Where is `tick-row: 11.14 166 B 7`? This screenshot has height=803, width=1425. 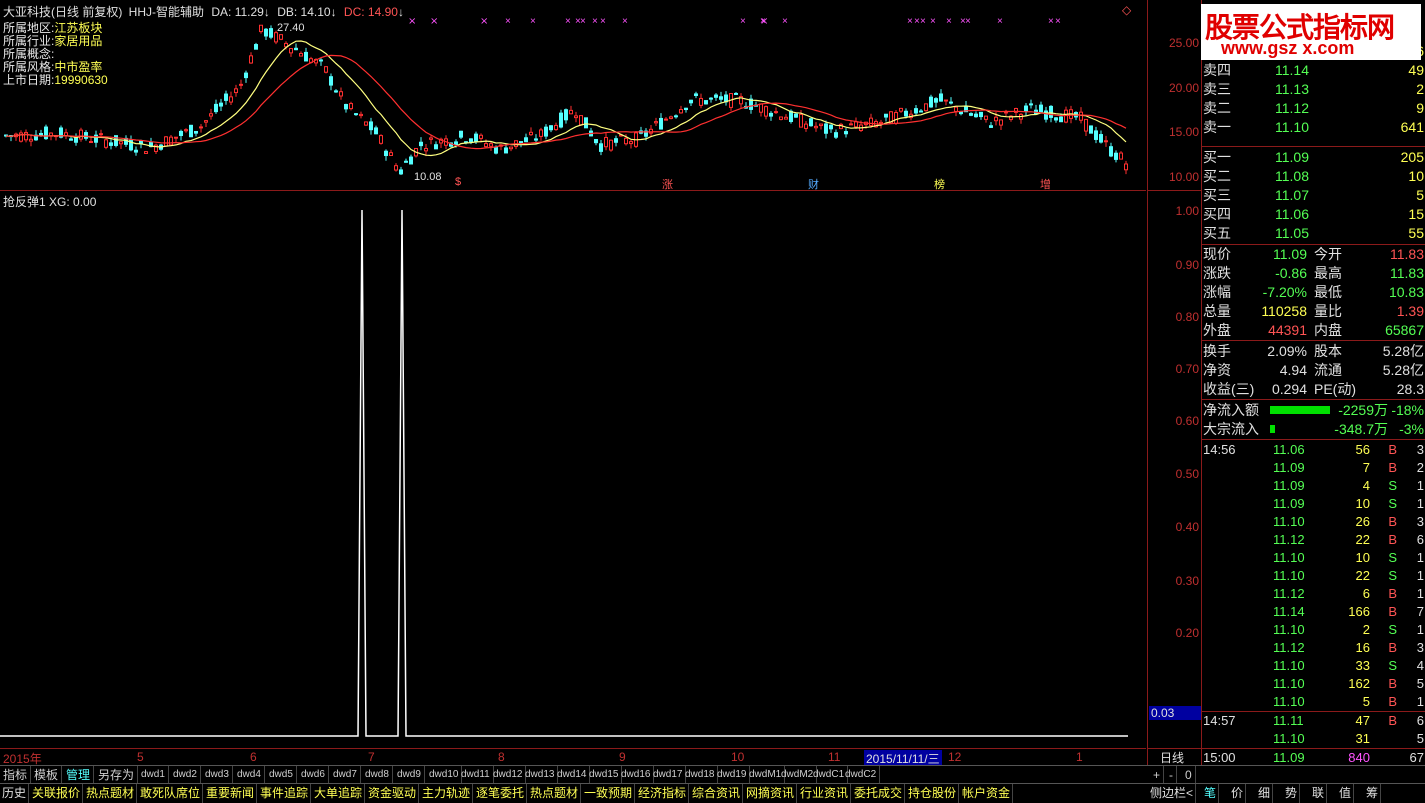
tick-row: 11.14 166 B 7 is located at coordinates (1348, 611).